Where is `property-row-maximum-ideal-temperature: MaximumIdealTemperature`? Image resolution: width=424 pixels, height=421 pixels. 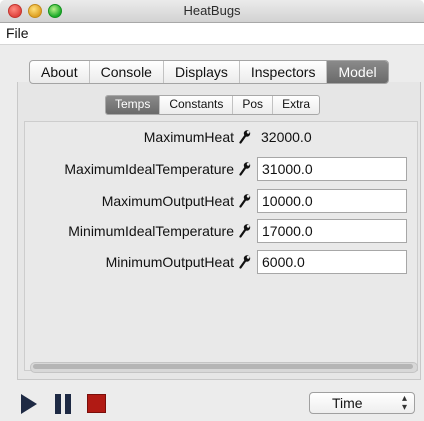
property-row-maximum-ideal-temperature: MaximumIdealTemperature is located at coordinates (212, 170).